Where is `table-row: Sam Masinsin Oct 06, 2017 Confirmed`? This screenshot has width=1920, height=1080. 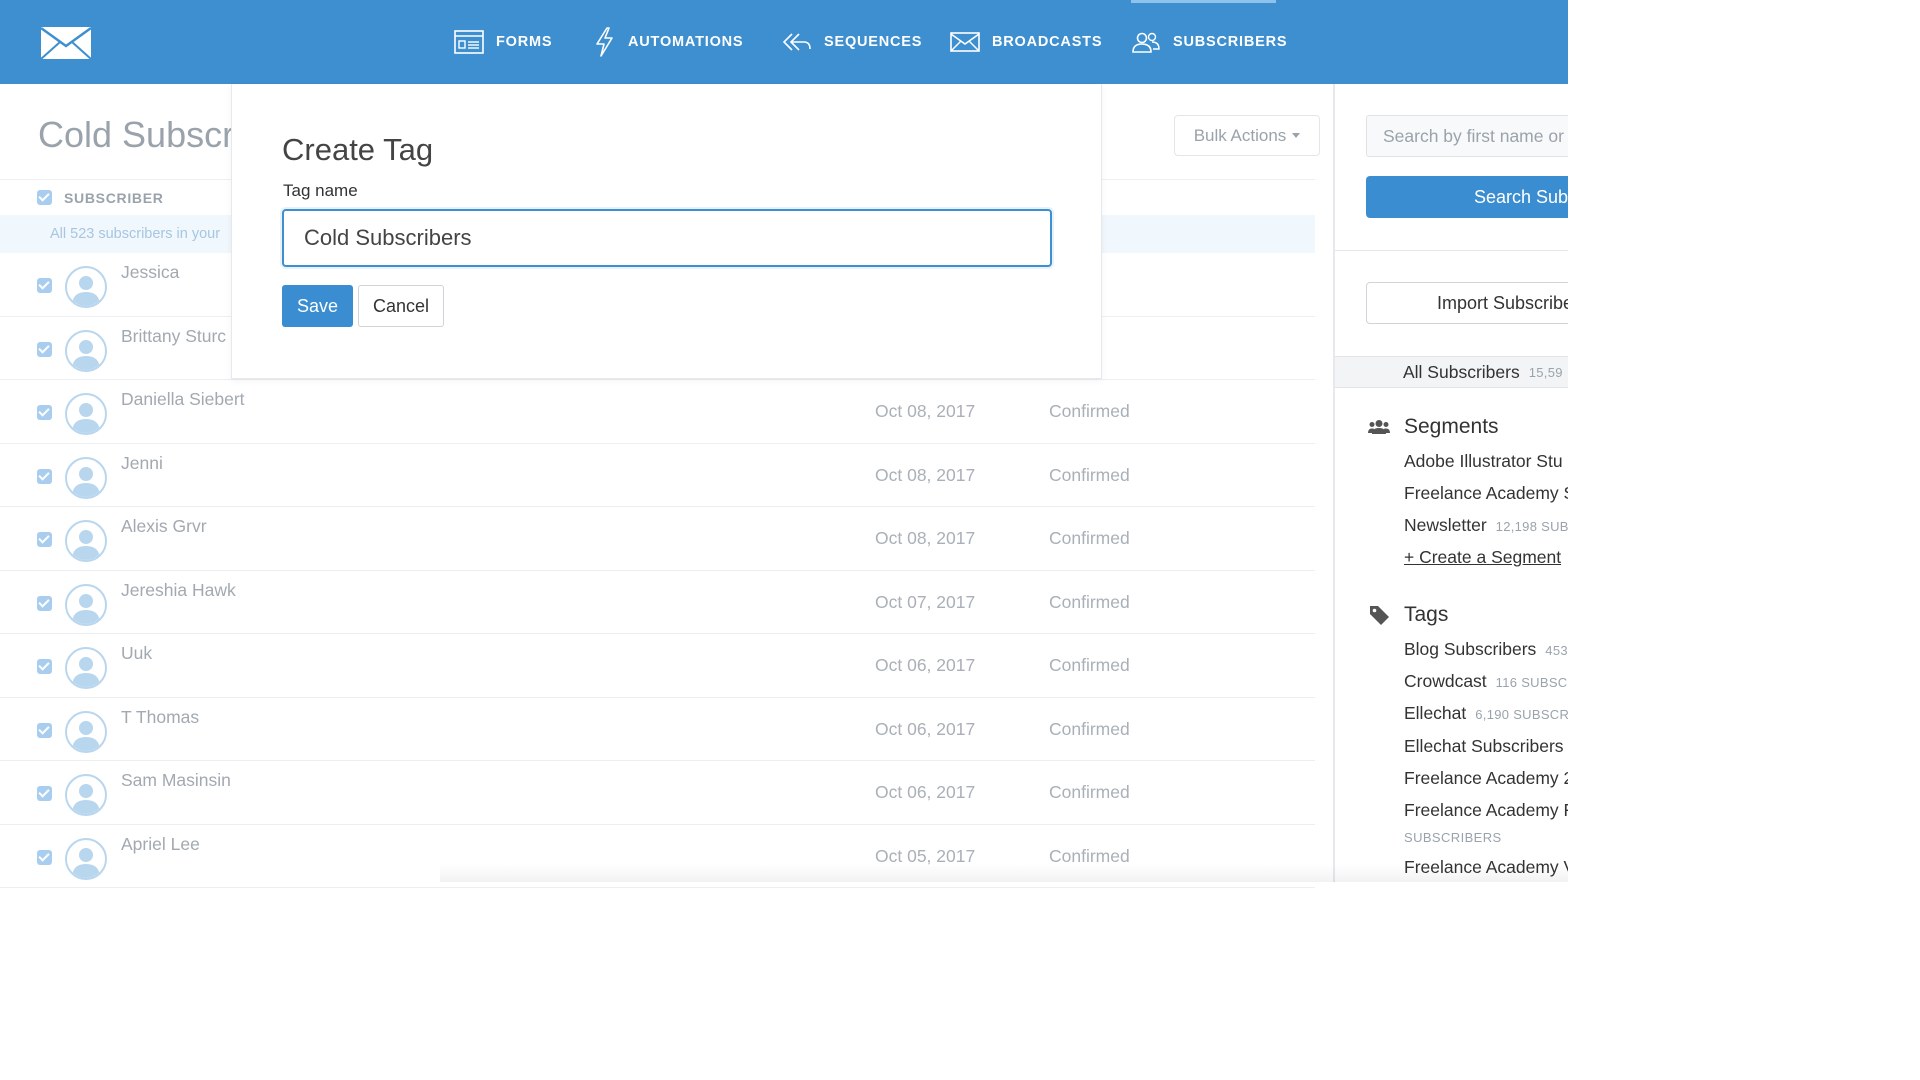
table-row: Sam Masinsin Oct 06, 2017 Confirmed is located at coordinates (657, 793).